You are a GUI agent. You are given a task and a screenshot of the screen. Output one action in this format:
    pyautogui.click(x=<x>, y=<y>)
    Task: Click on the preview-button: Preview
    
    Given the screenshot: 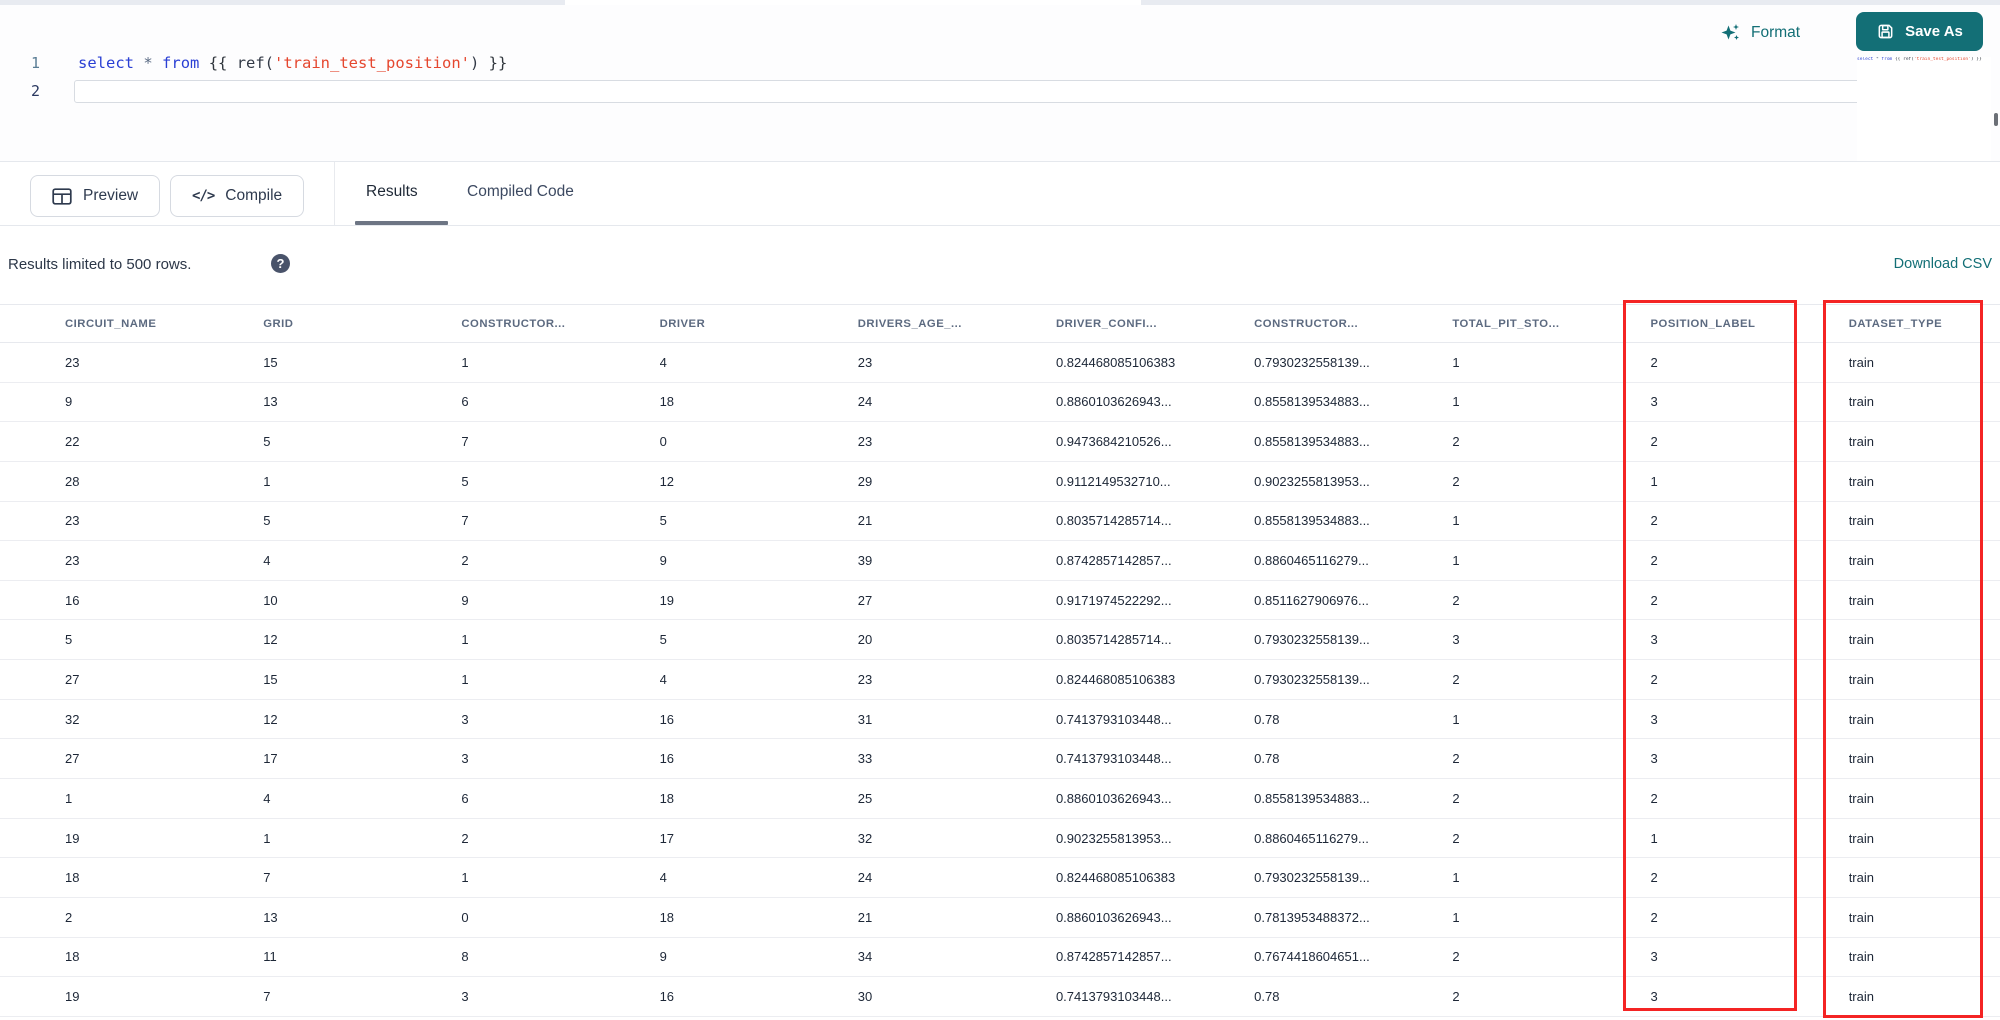 What is the action you would take?
    pyautogui.click(x=95, y=196)
    